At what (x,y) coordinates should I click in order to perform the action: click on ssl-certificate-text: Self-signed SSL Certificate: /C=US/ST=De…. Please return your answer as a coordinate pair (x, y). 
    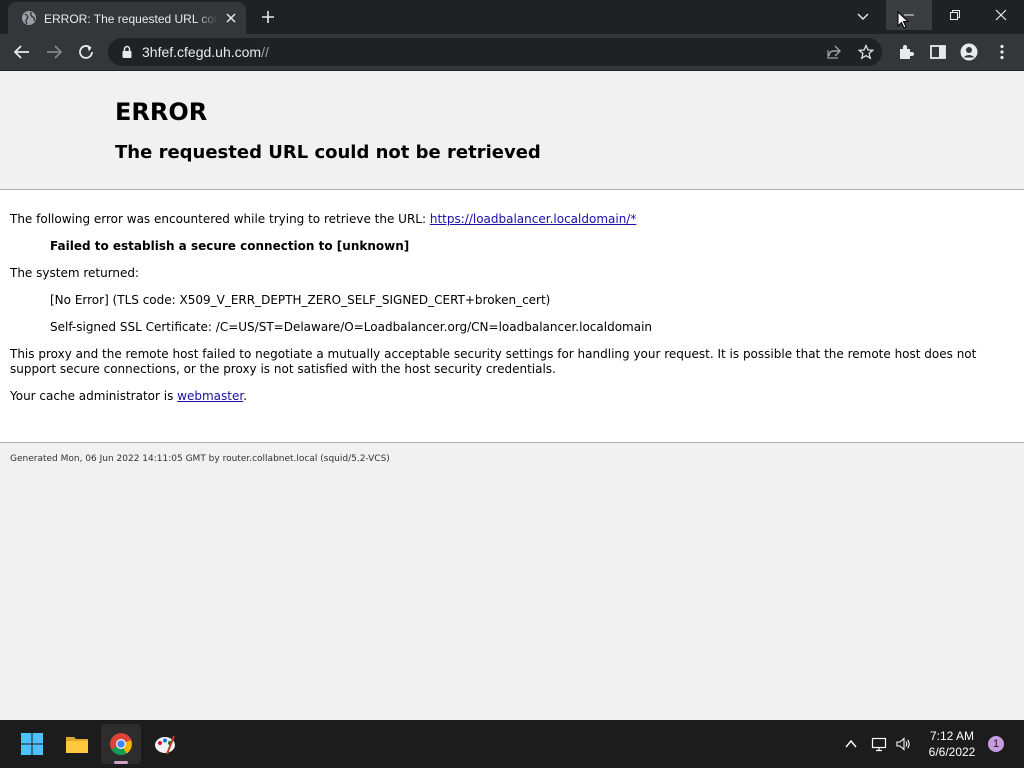
    Looking at the image, I should click on (351, 327).